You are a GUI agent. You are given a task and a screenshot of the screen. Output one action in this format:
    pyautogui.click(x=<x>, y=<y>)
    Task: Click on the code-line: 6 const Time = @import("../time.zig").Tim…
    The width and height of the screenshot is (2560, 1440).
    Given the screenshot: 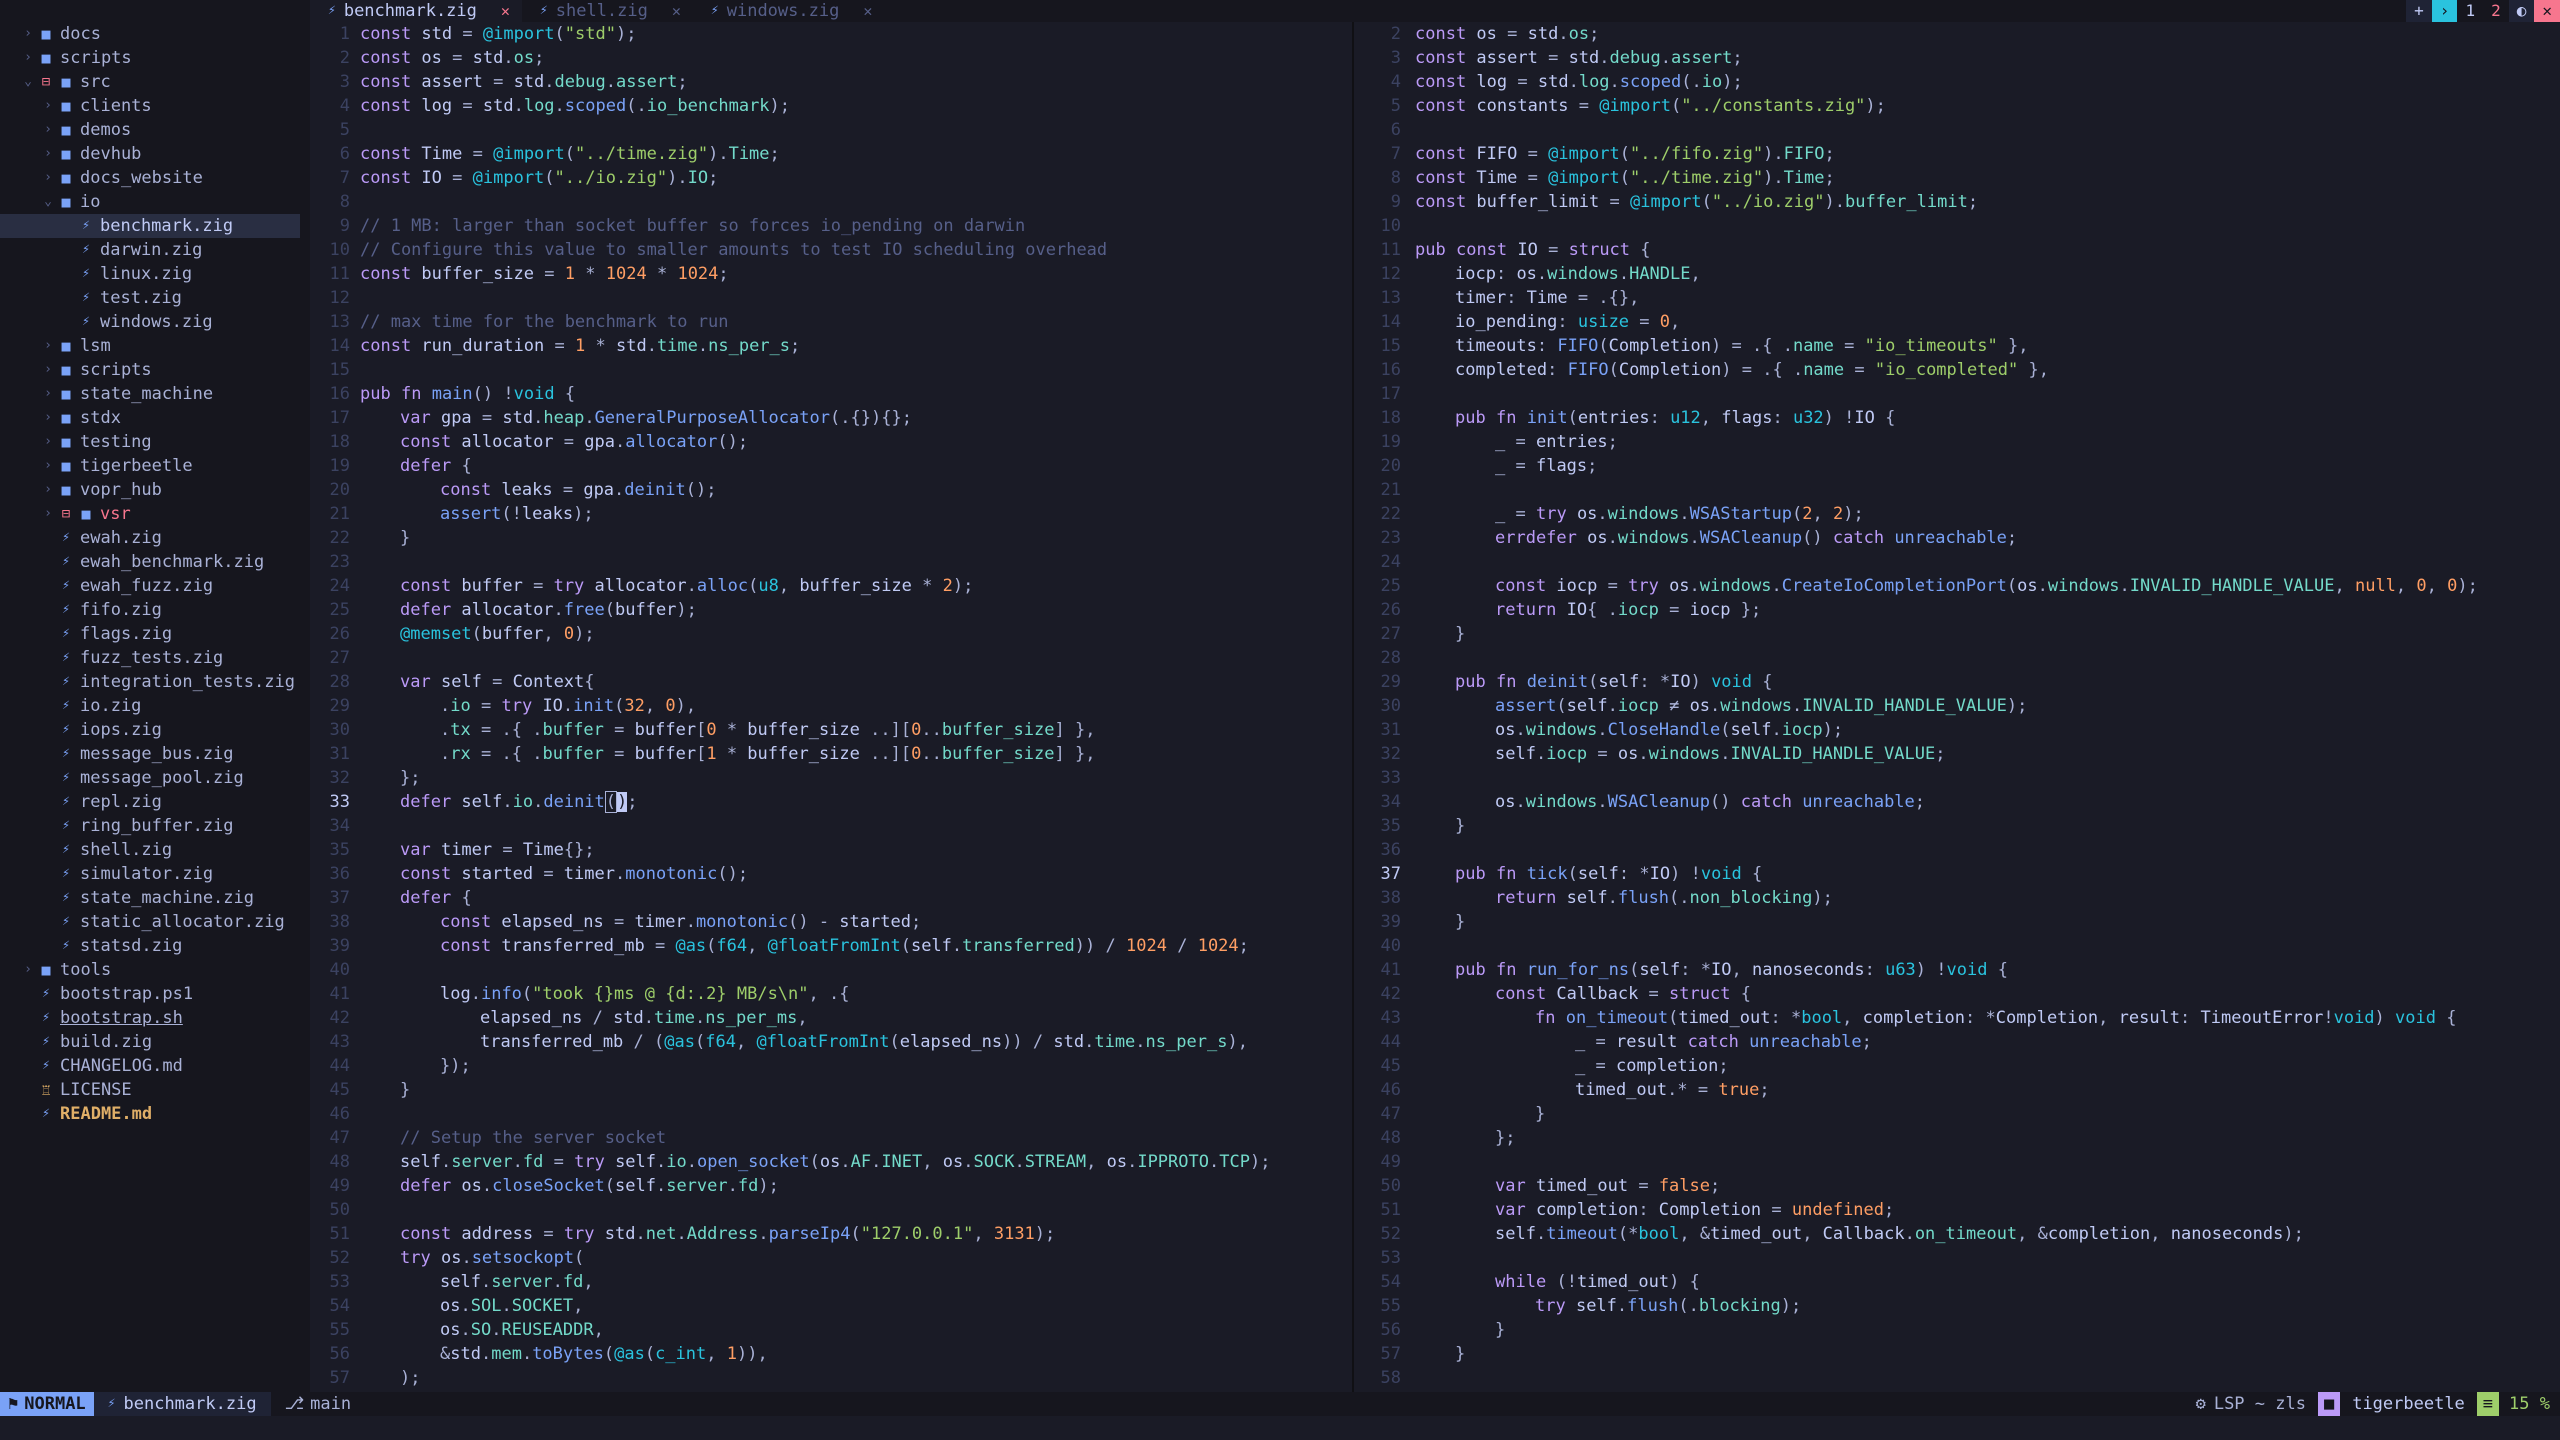 What is the action you would take?
    pyautogui.click(x=831, y=154)
    